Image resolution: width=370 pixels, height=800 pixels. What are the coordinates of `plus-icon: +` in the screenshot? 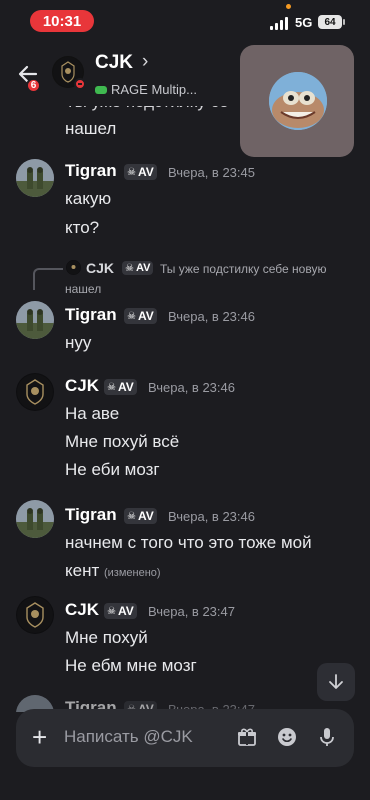 It's located at (39, 737).